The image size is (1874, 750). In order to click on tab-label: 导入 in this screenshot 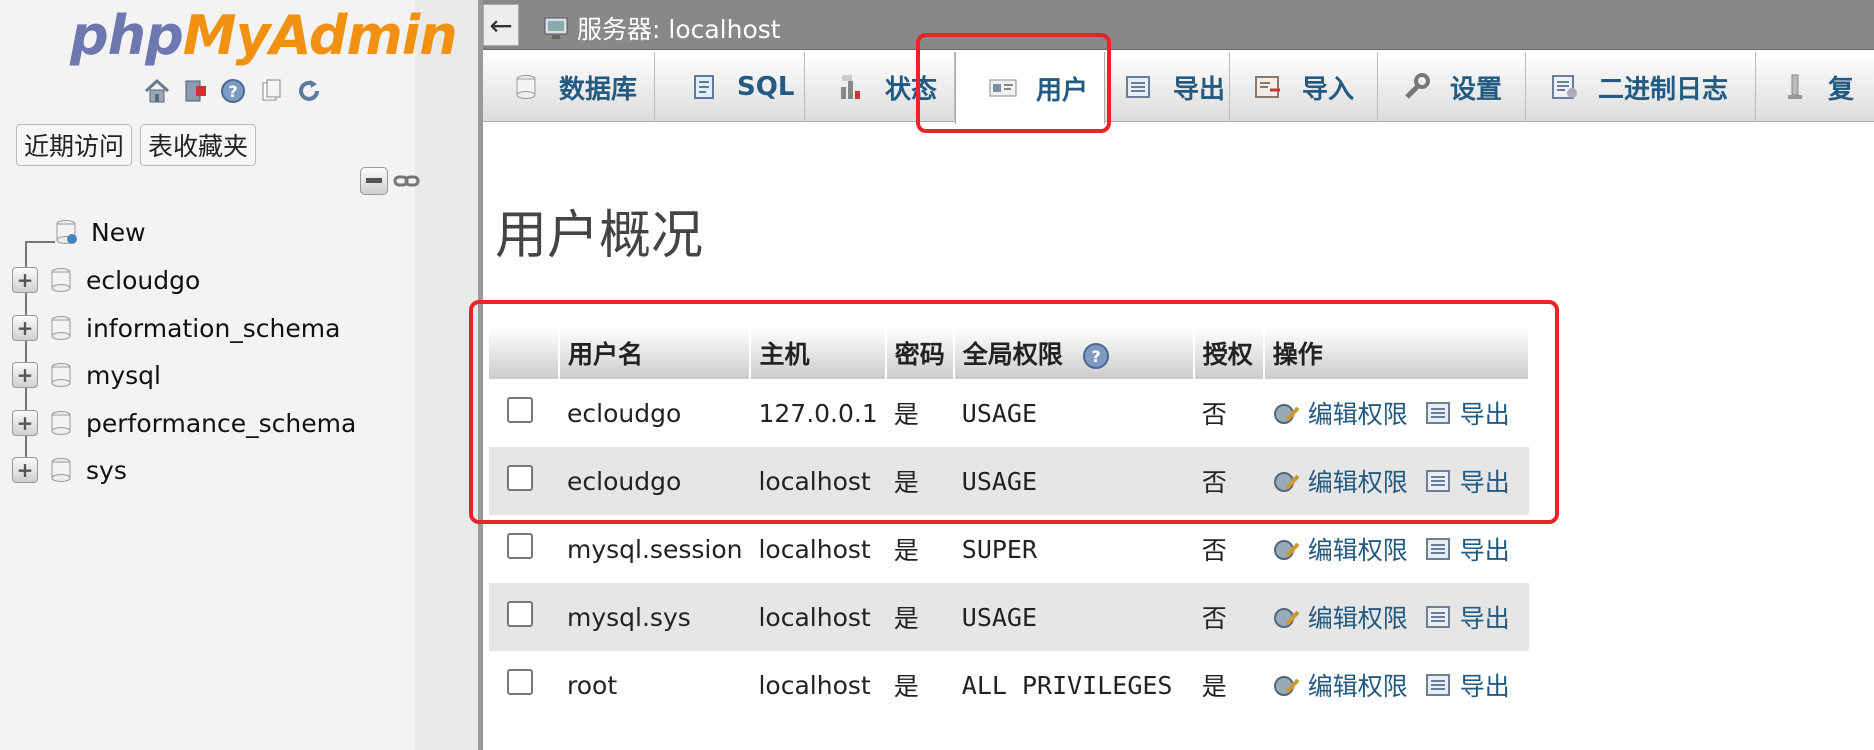, I will do `click(1328, 89)`.